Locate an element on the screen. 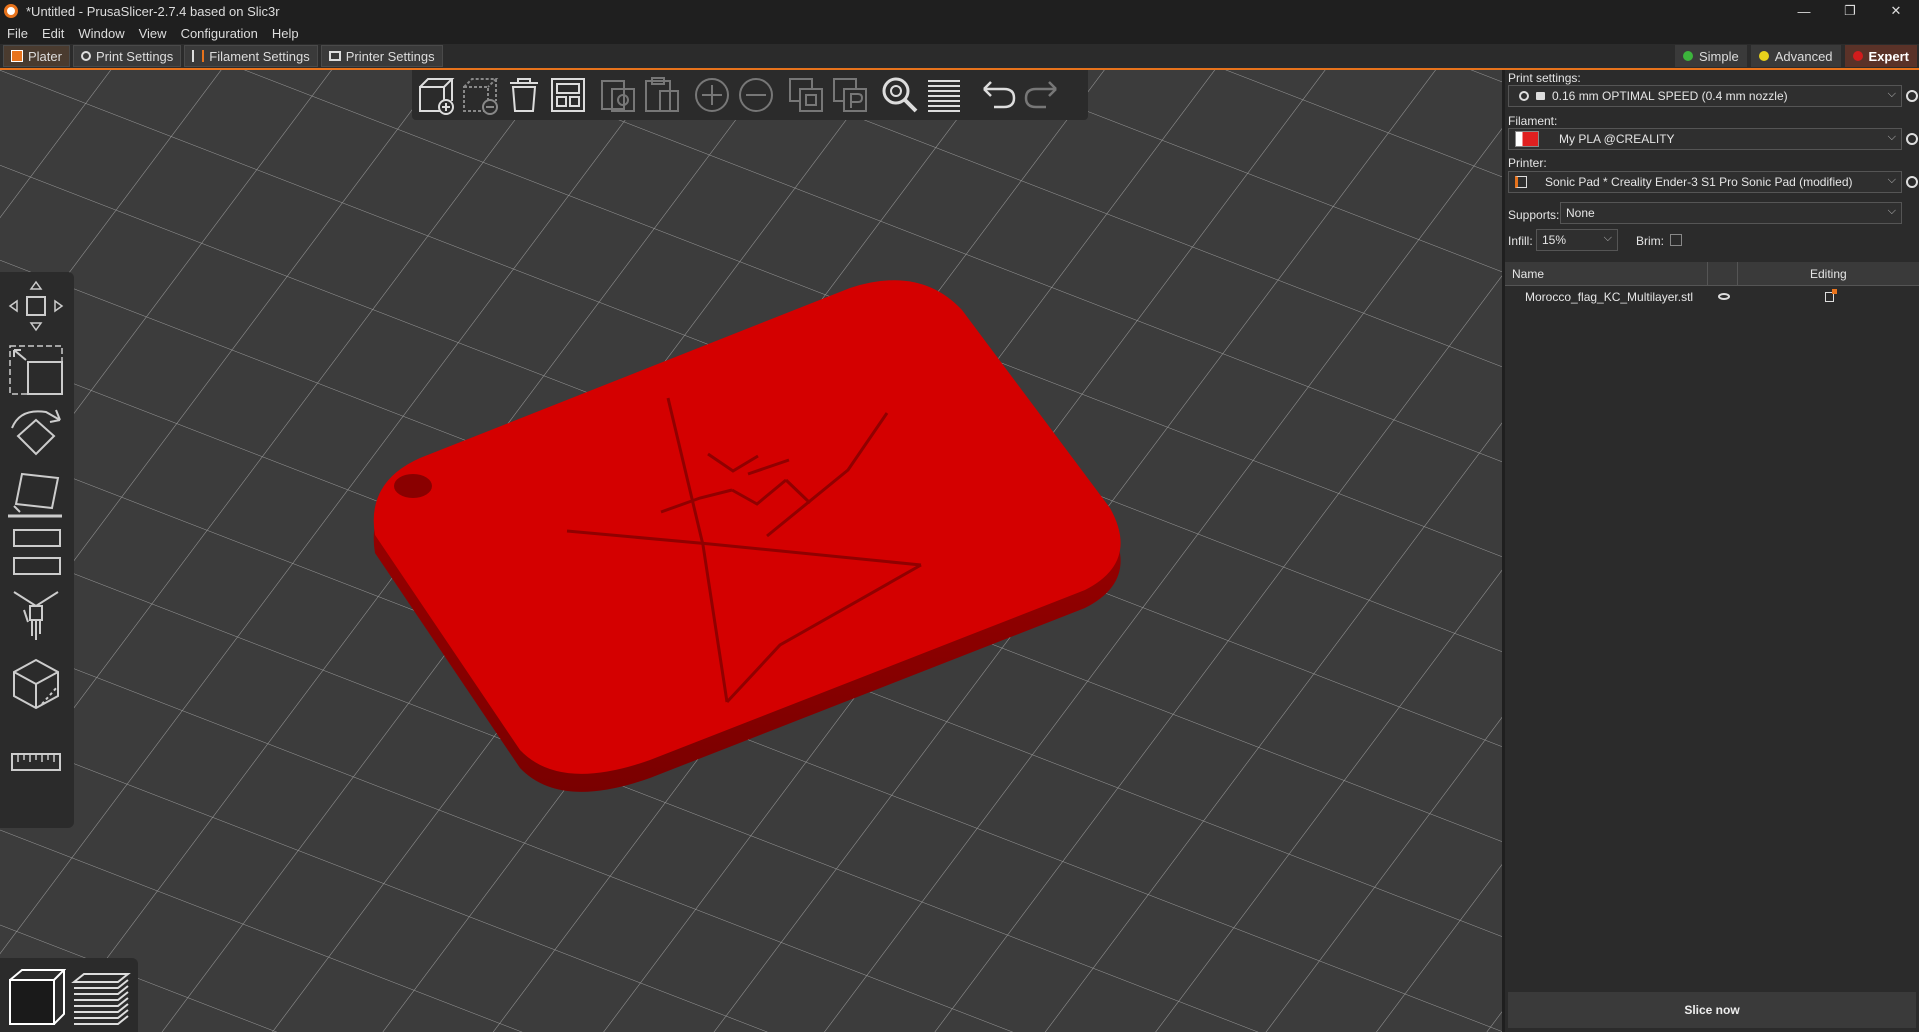 The image size is (1919, 1032). measure-icon is located at coordinates (36, 760).